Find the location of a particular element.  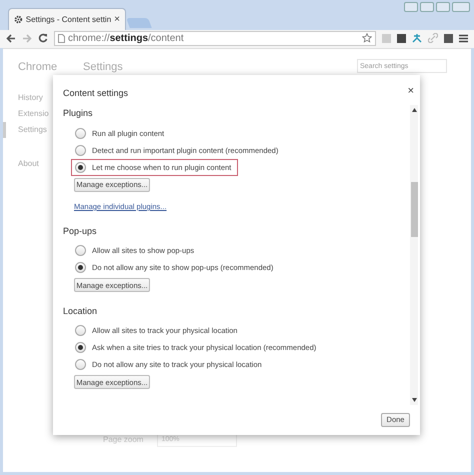

tab-title: Settings - Content settin is located at coordinates (69, 20).